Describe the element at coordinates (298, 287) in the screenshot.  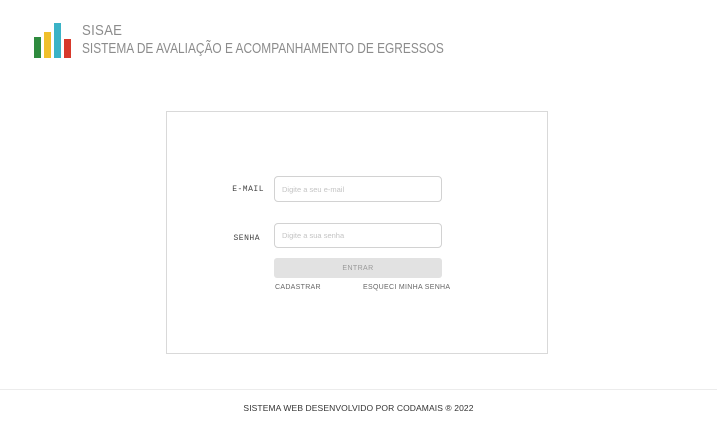
I see `register-link: CADASTRAR` at that location.